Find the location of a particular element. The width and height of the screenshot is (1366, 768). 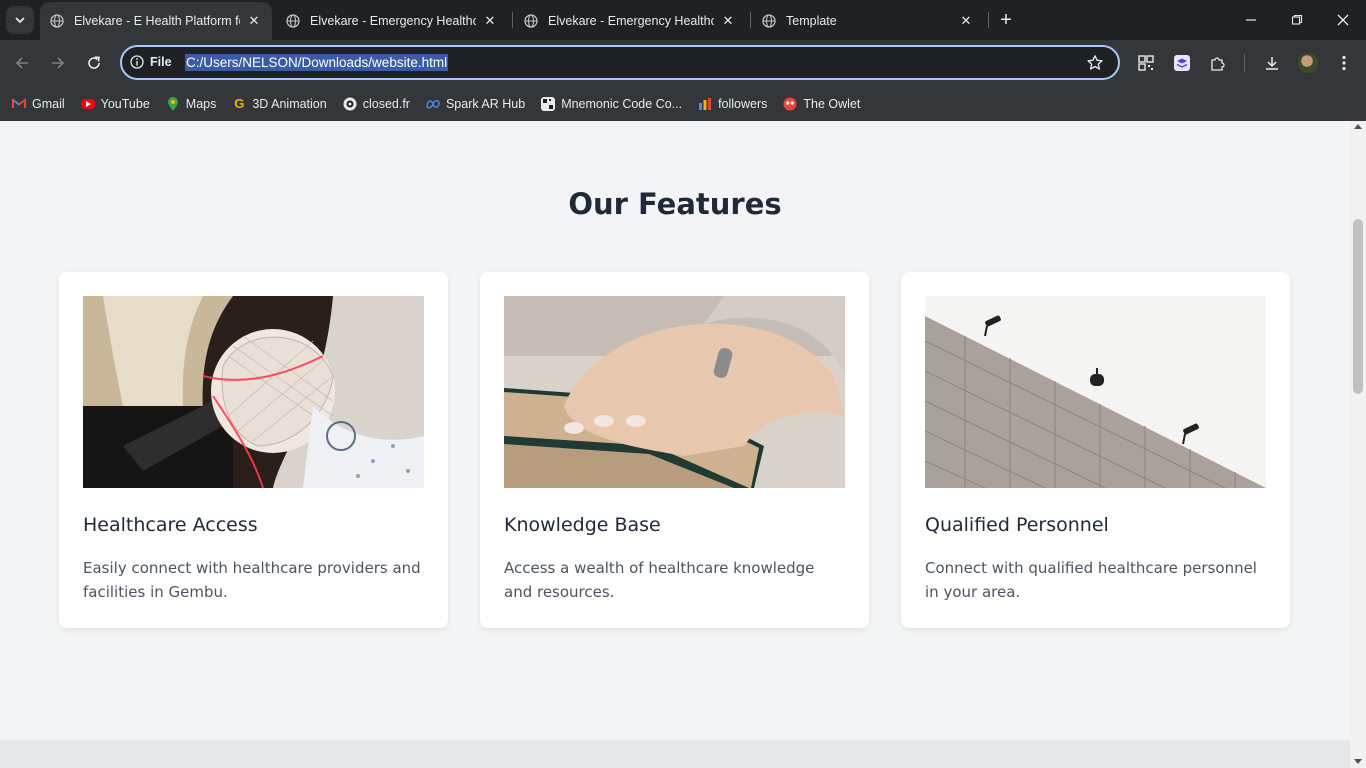

scroll-up-arrow-icon is located at coordinates (1358, 126).